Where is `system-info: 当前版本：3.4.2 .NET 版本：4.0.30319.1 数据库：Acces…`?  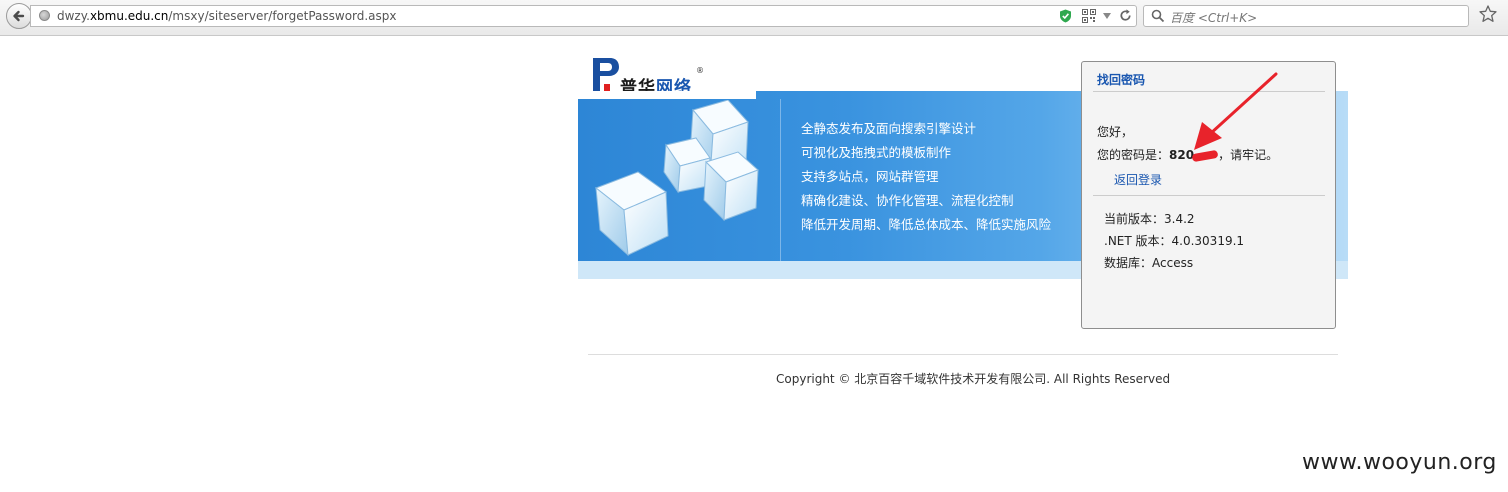 system-info: 当前版本：3.4.2 .NET 版本：4.0.30319.1 数据库：Acces… is located at coordinates (1174, 241).